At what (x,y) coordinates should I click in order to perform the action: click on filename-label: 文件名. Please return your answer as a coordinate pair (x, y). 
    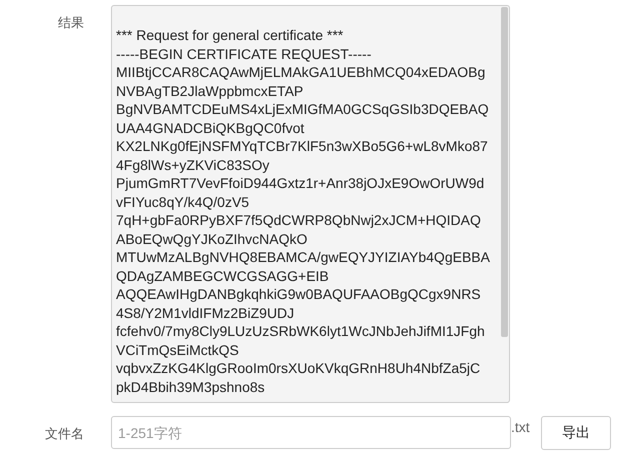
    Looking at the image, I should click on (64, 434).